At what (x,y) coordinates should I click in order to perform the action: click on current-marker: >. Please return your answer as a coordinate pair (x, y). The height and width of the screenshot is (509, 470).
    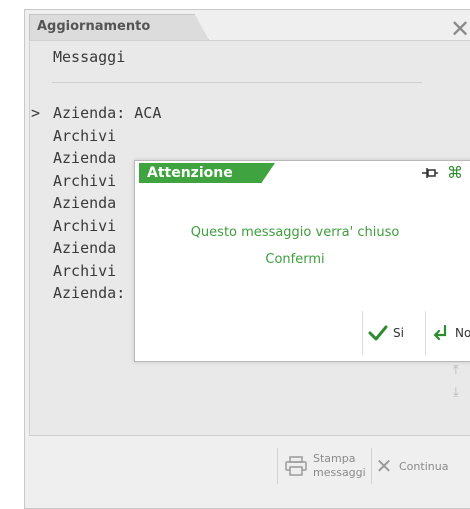
    Looking at the image, I should click on (36, 113).